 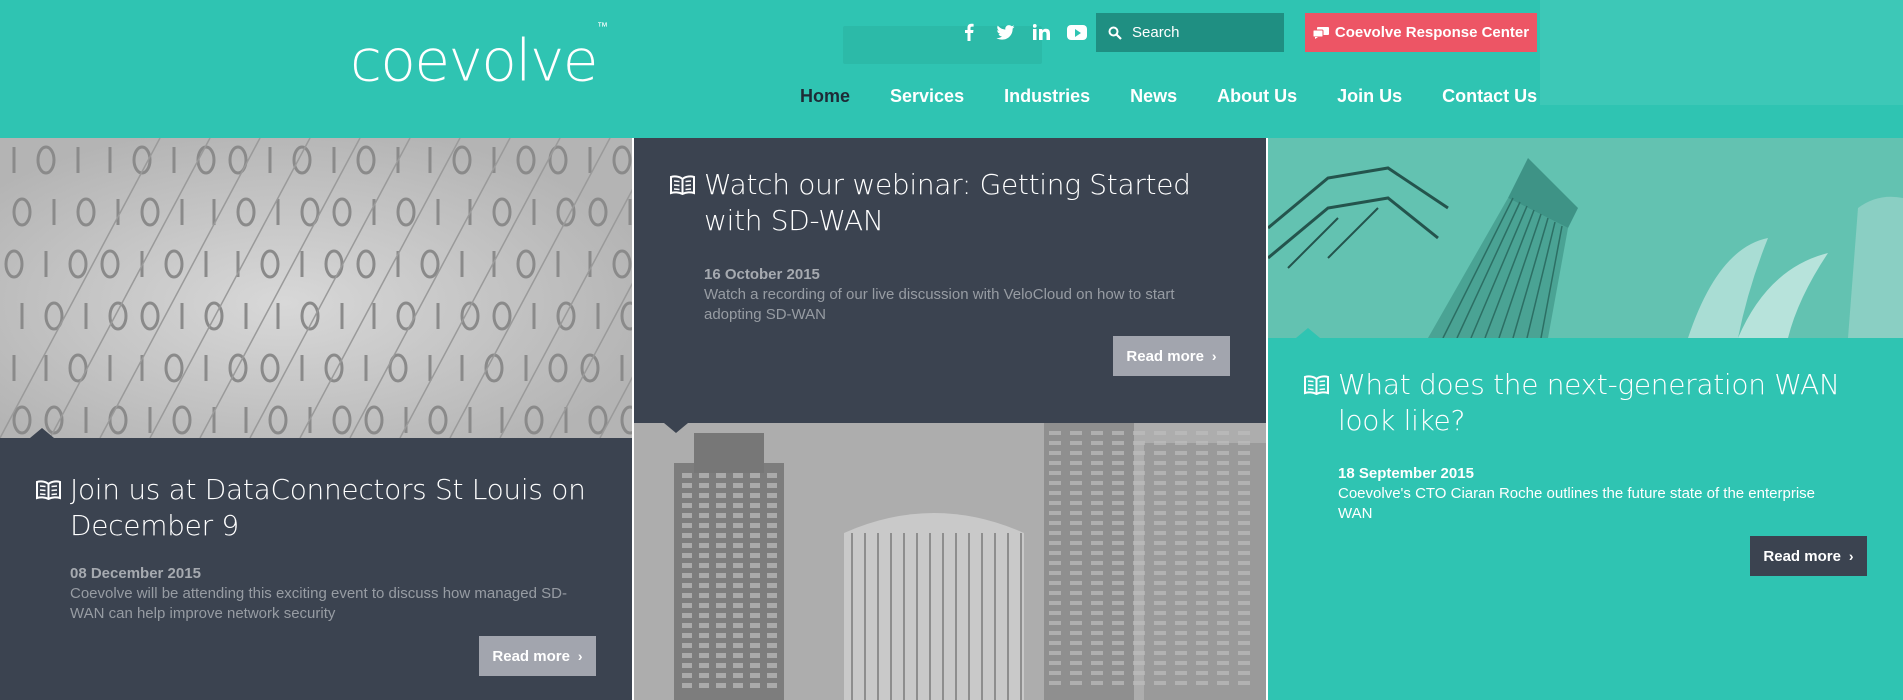 I want to click on facebook-icon, so click(x=969, y=32).